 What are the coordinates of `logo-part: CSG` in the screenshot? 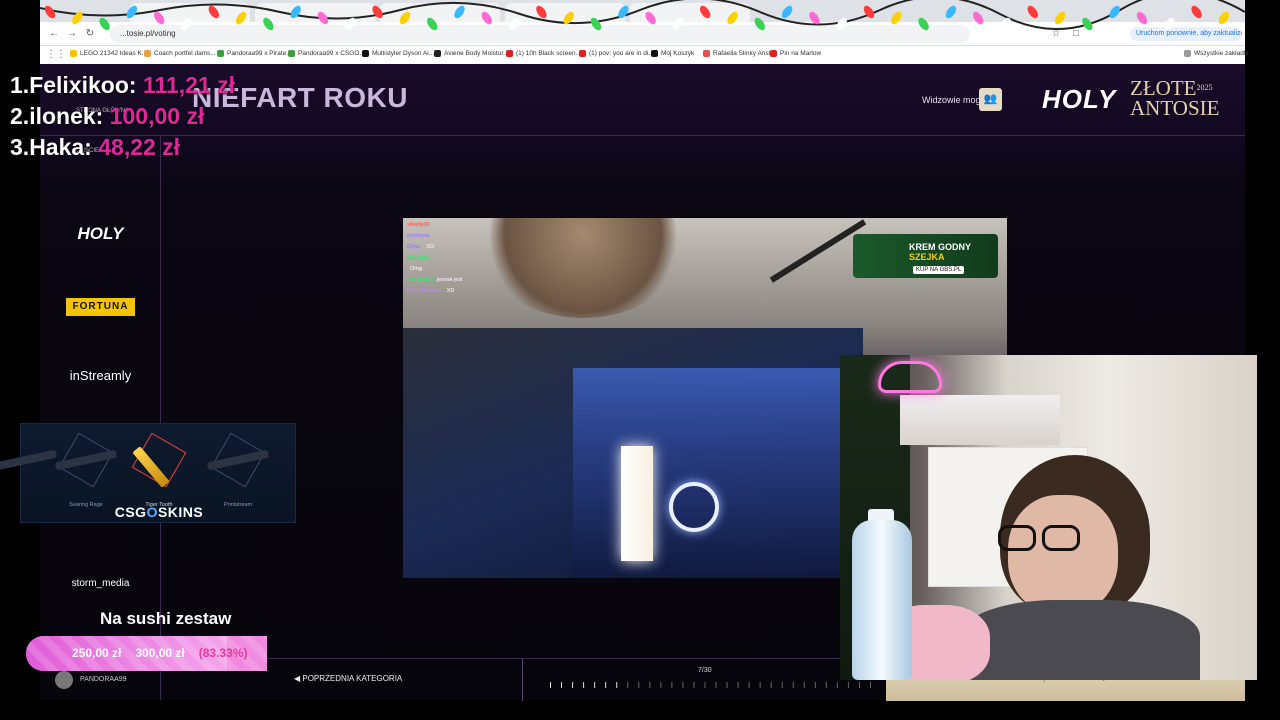 It's located at (130, 512).